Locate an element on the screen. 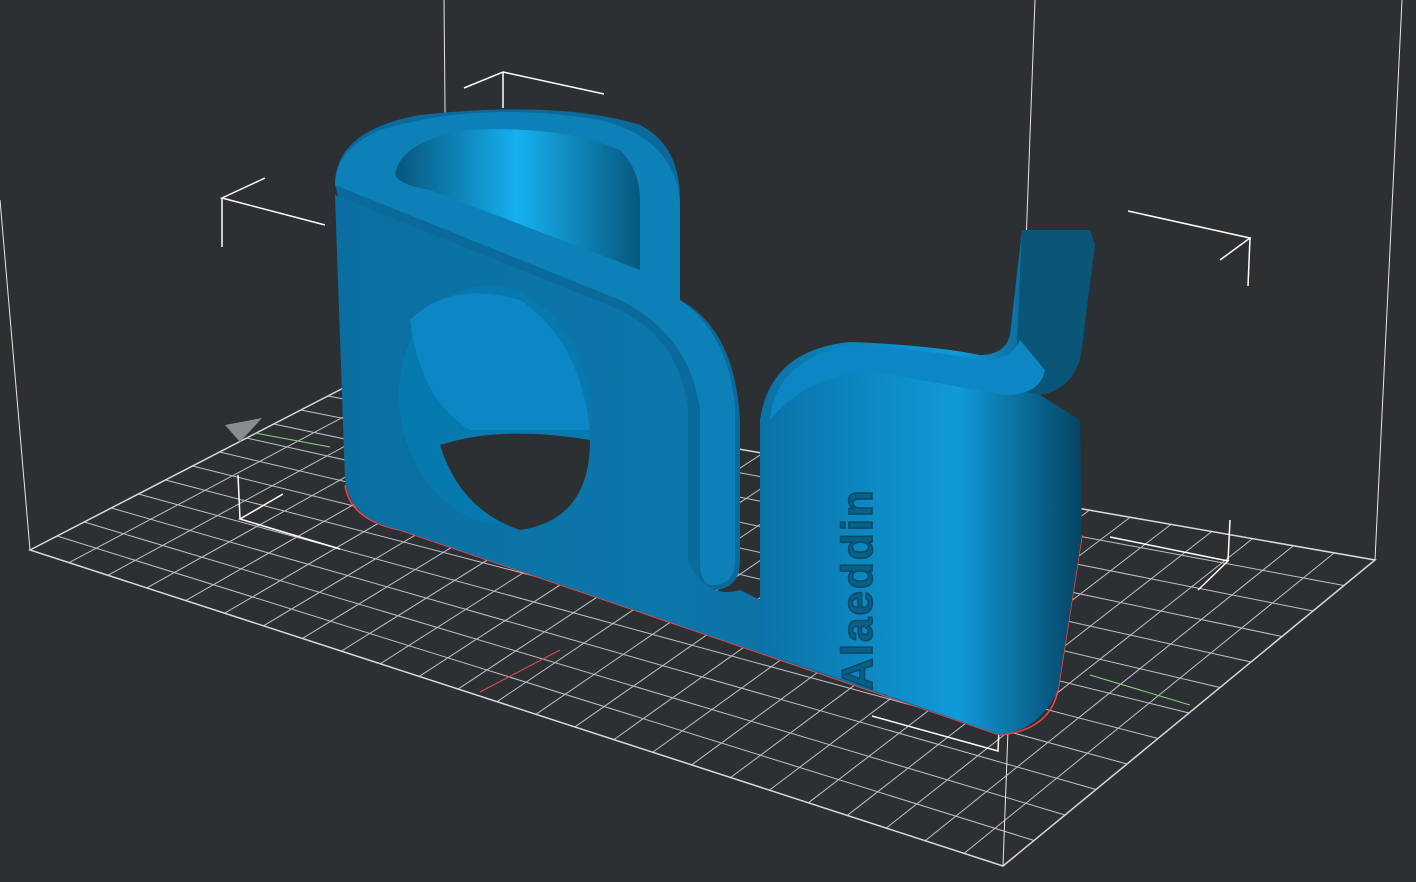 This screenshot has height=882, width=1416. y-axis-line is located at coordinates (292, 440).